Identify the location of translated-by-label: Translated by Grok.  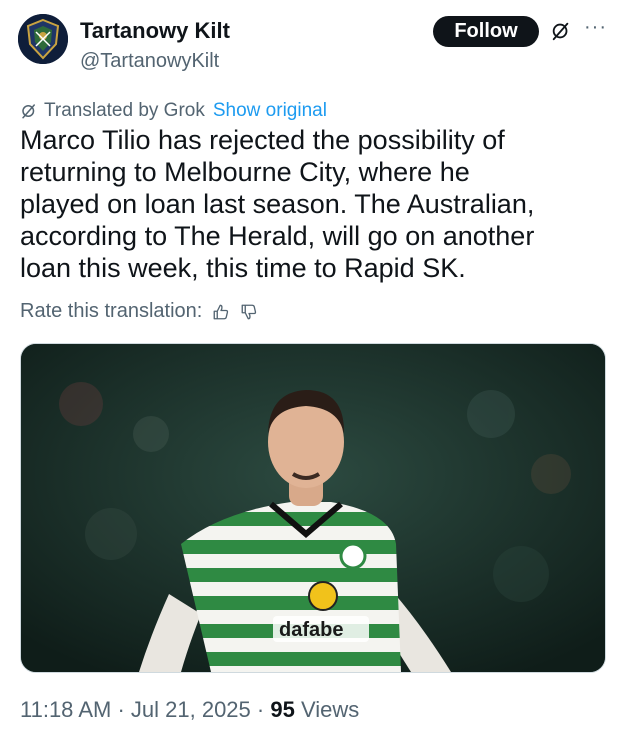
(124, 110).